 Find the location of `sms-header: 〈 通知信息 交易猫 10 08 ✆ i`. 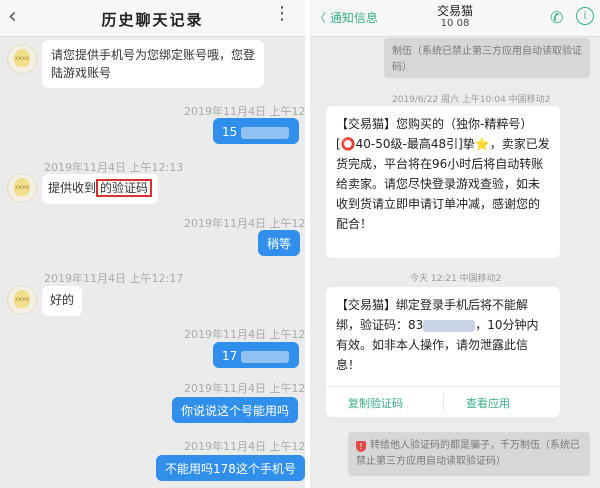

sms-header: 〈 通知信息 交易猫 10 08 ✆ i is located at coordinates (455, 18).